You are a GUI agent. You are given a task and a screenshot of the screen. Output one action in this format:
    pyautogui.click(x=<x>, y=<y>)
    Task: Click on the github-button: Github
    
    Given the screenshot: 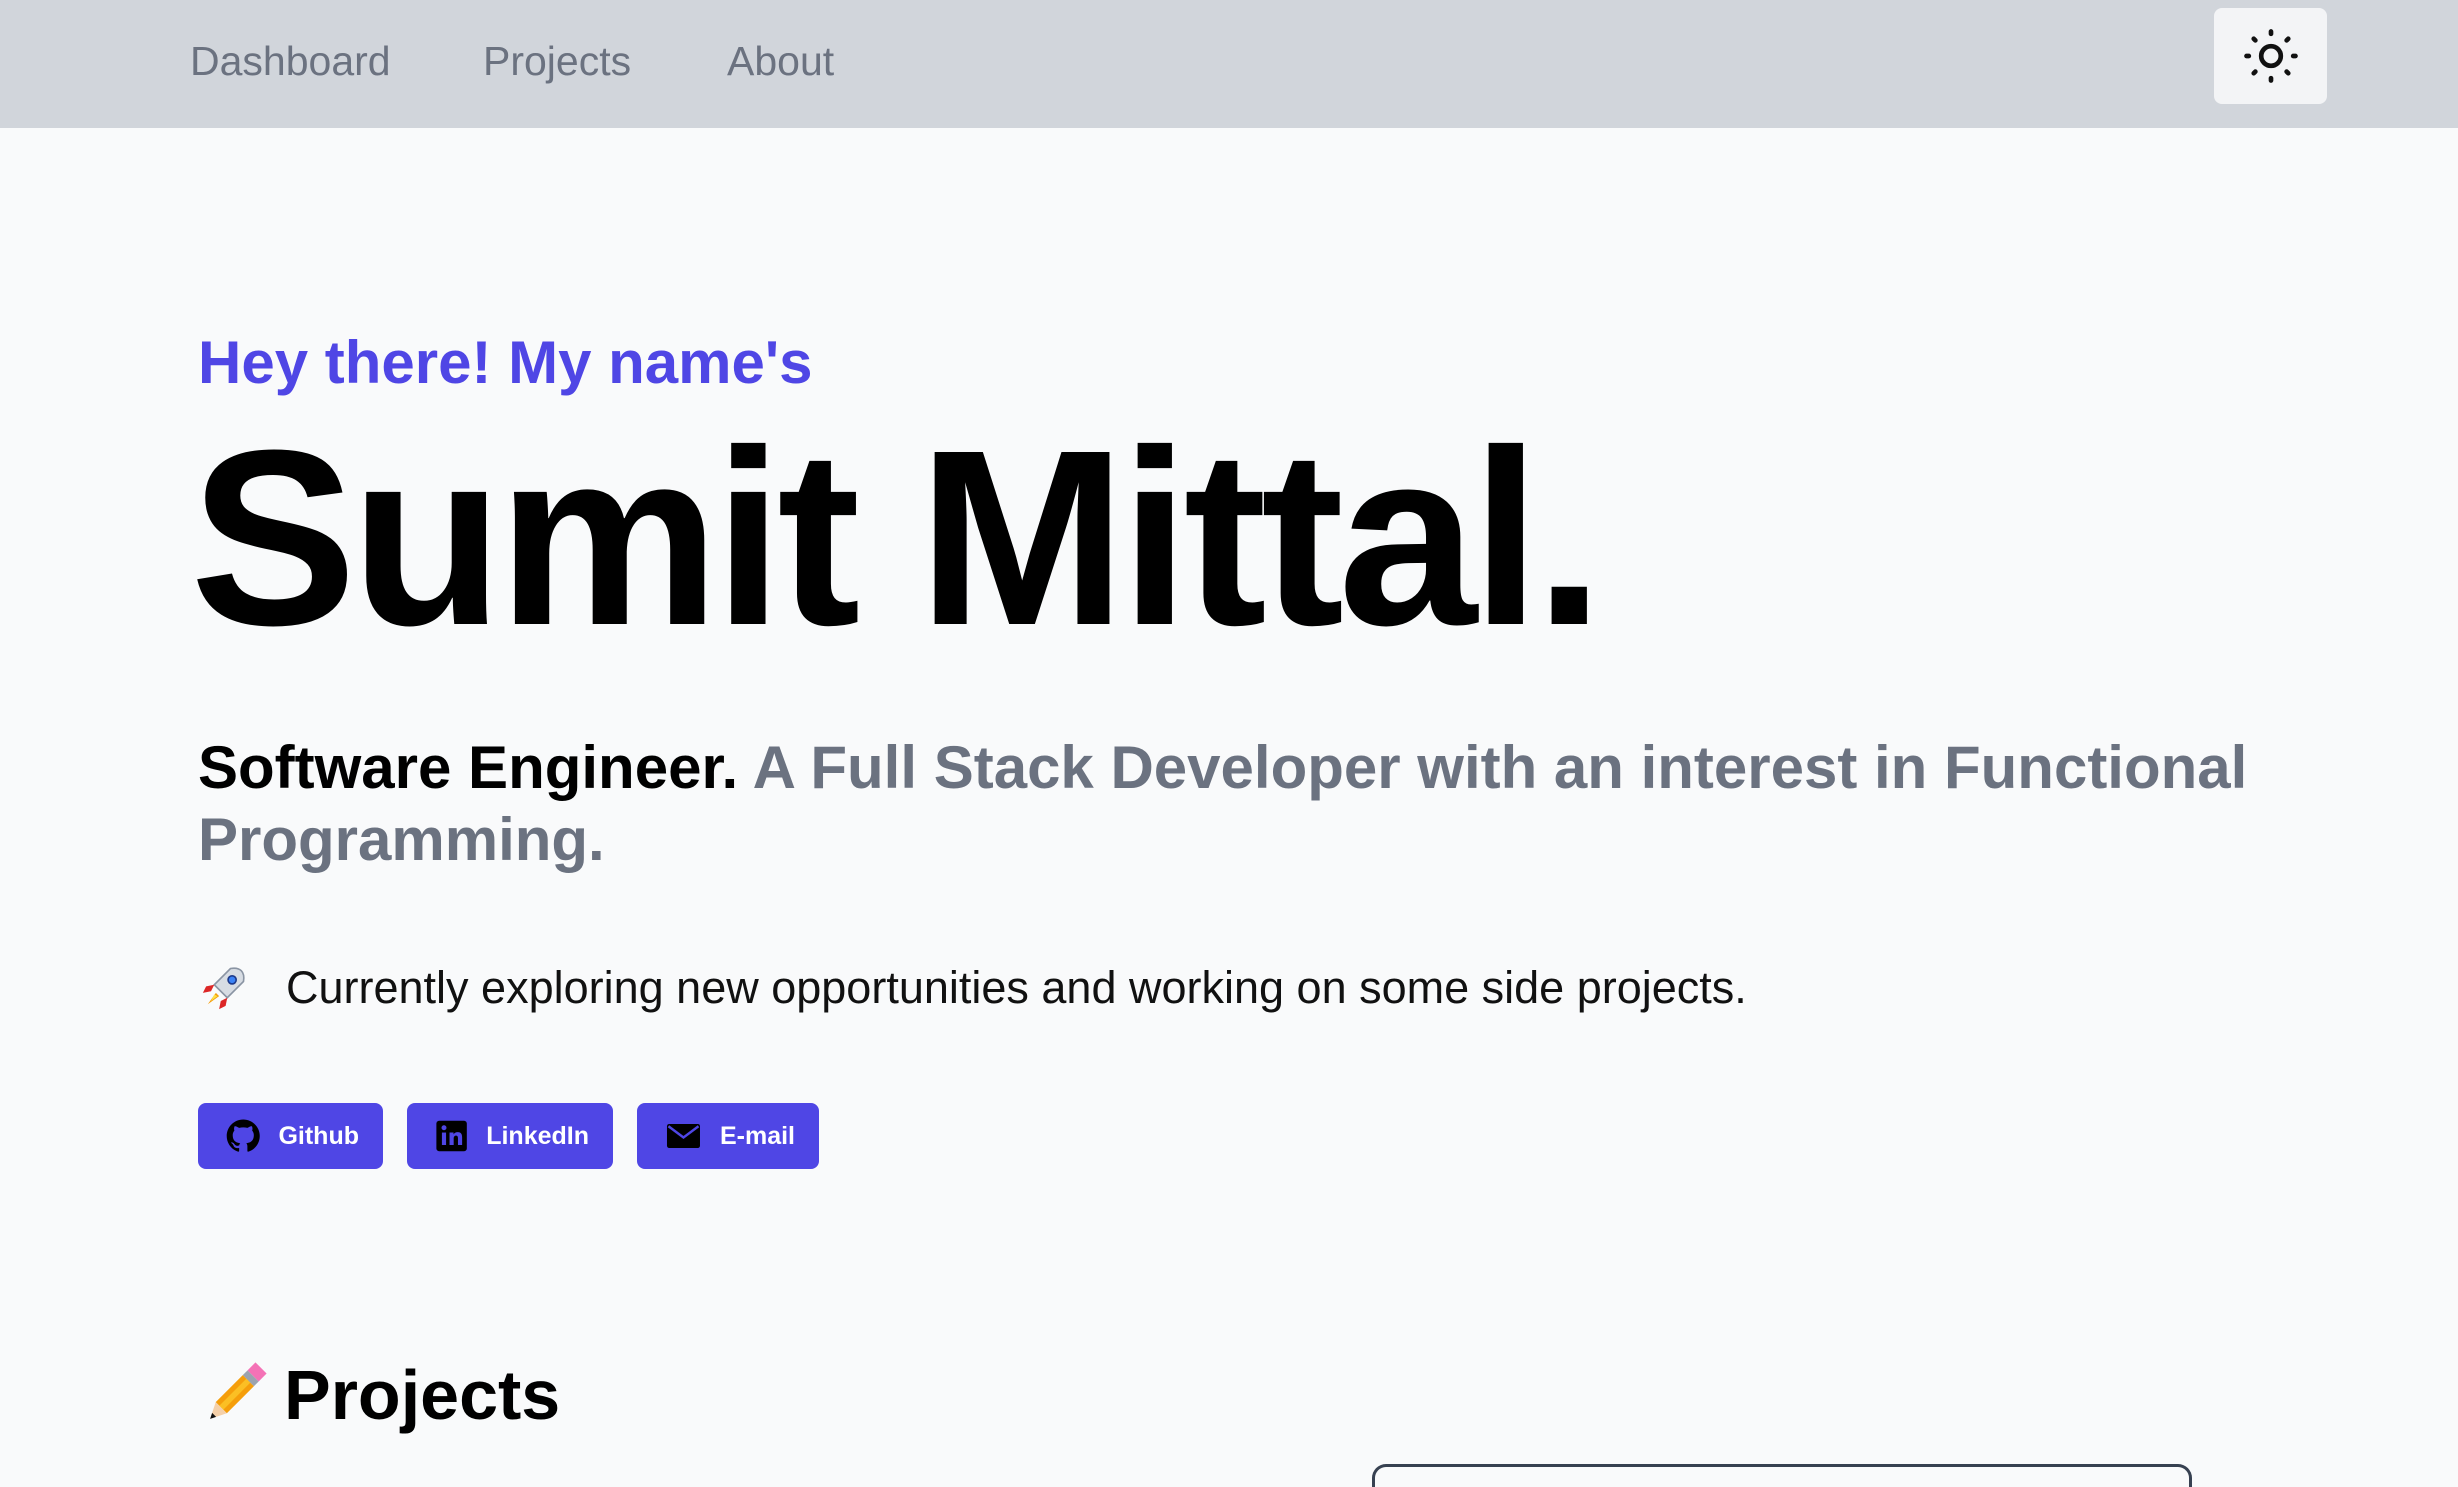 What is the action you would take?
    pyautogui.click(x=290, y=1136)
    